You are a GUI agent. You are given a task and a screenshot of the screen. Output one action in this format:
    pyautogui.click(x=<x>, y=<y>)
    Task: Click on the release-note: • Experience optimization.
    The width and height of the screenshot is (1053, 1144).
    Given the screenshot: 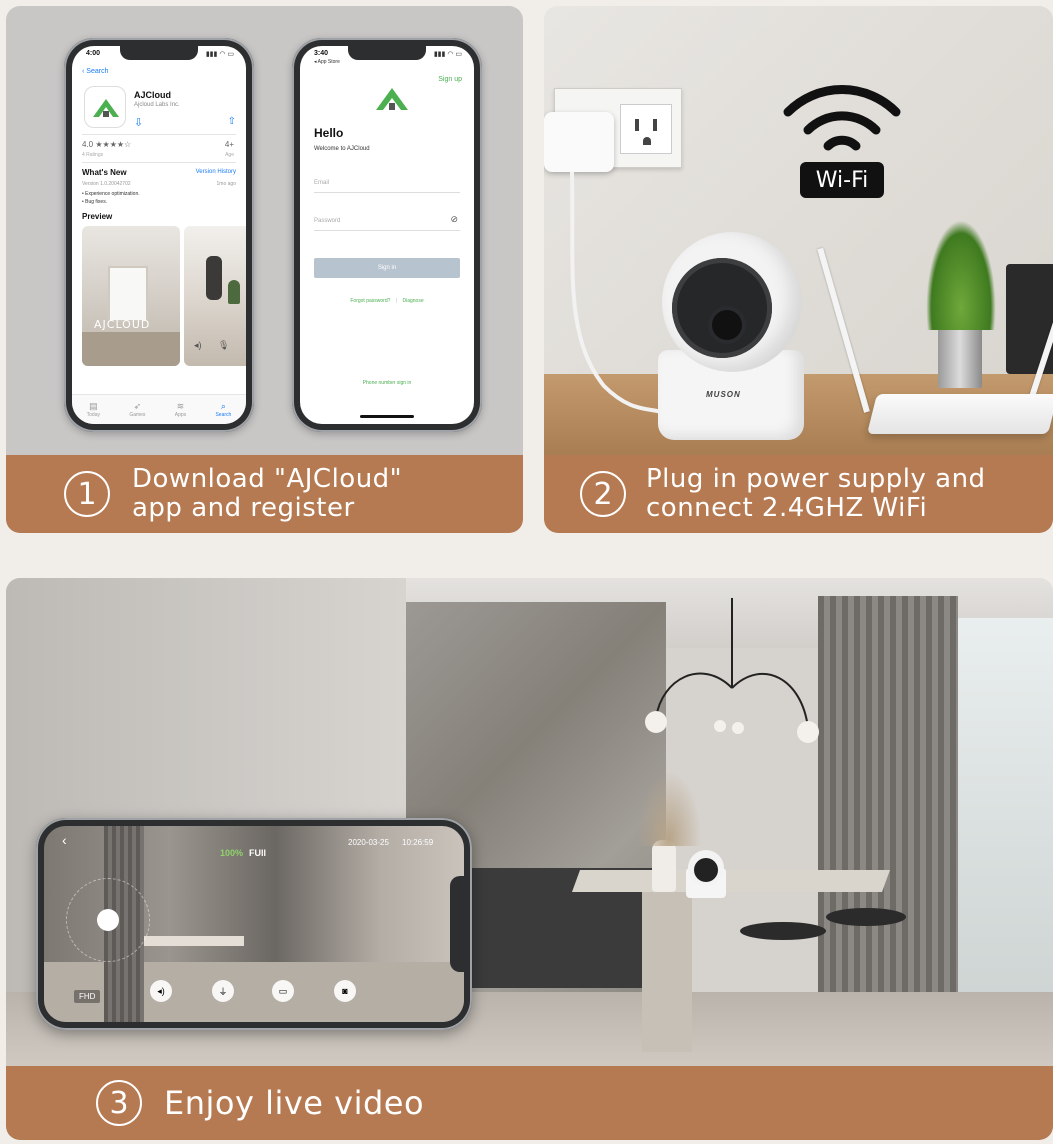 What is the action you would take?
    pyautogui.click(x=111, y=194)
    